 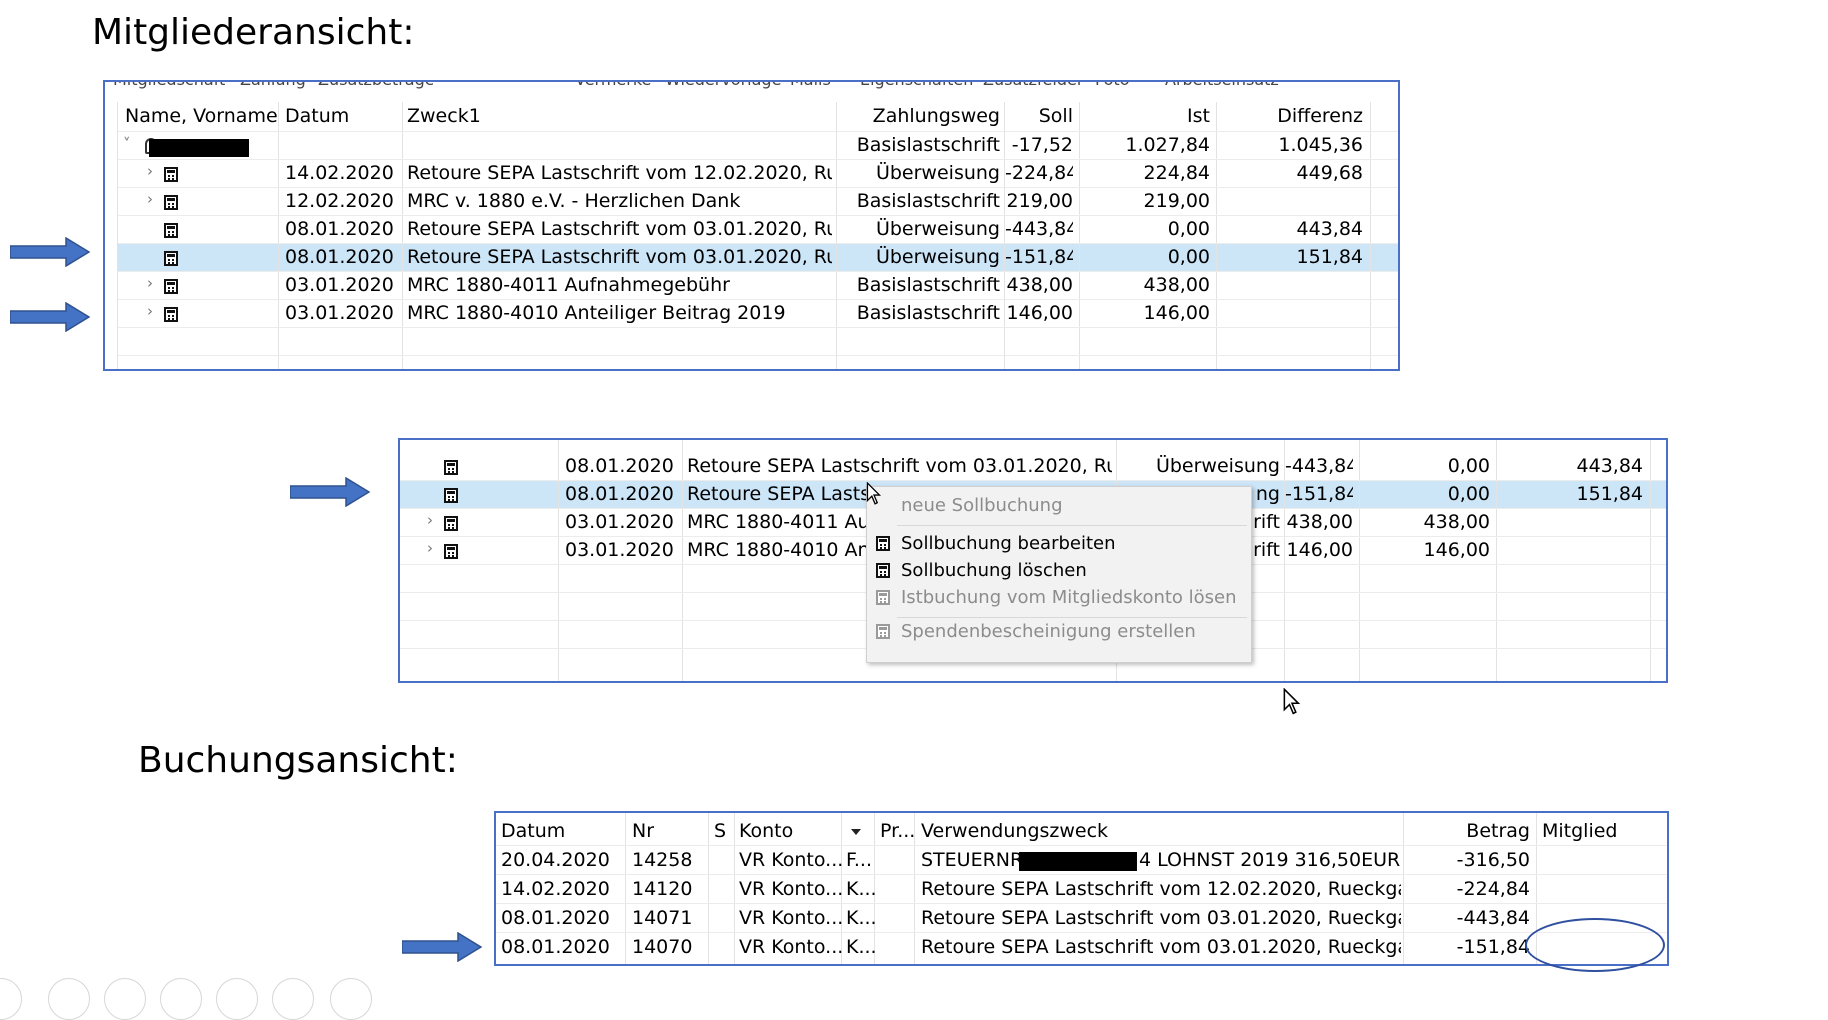 What do you see at coordinates (69, 999) in the screenshot?
I see `next-slide-icon` at bounding box center [69, 999].